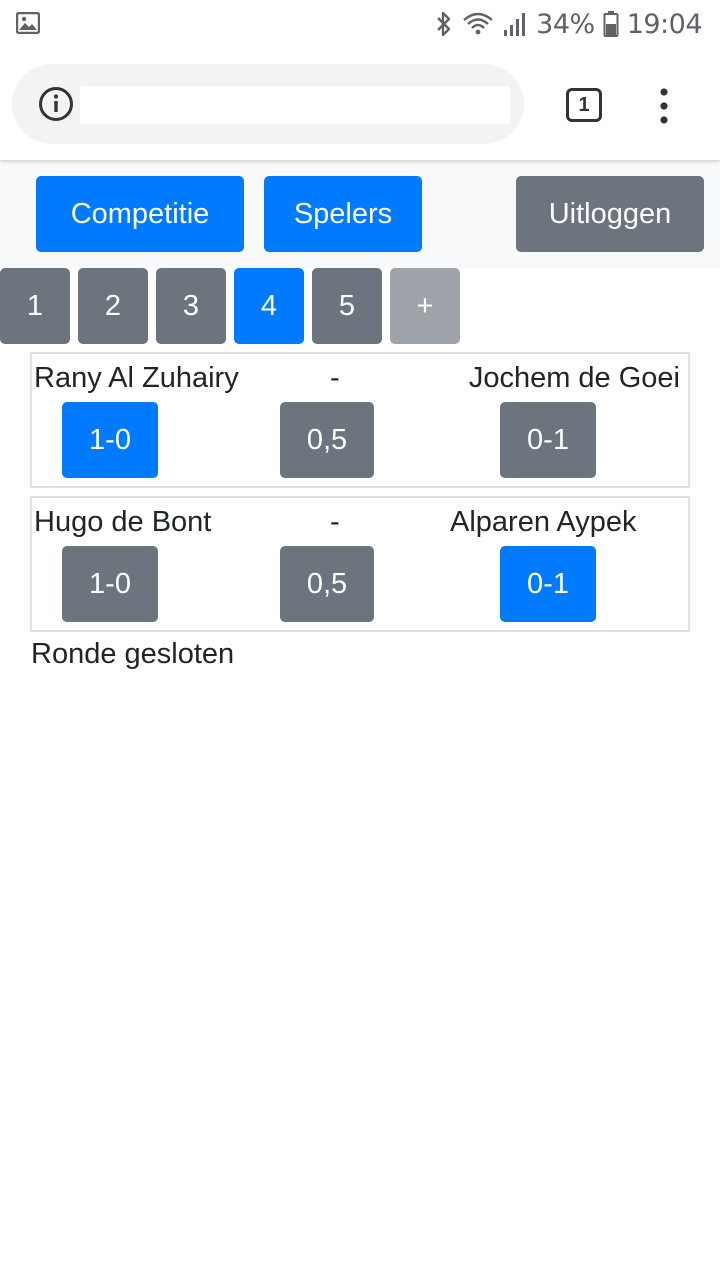 The height and width of the screenshot is (1280, 720). What do you see at coordinates (478, 24) in the screenshot?
I see `wifi-icon` at bounding box center [478, 24].